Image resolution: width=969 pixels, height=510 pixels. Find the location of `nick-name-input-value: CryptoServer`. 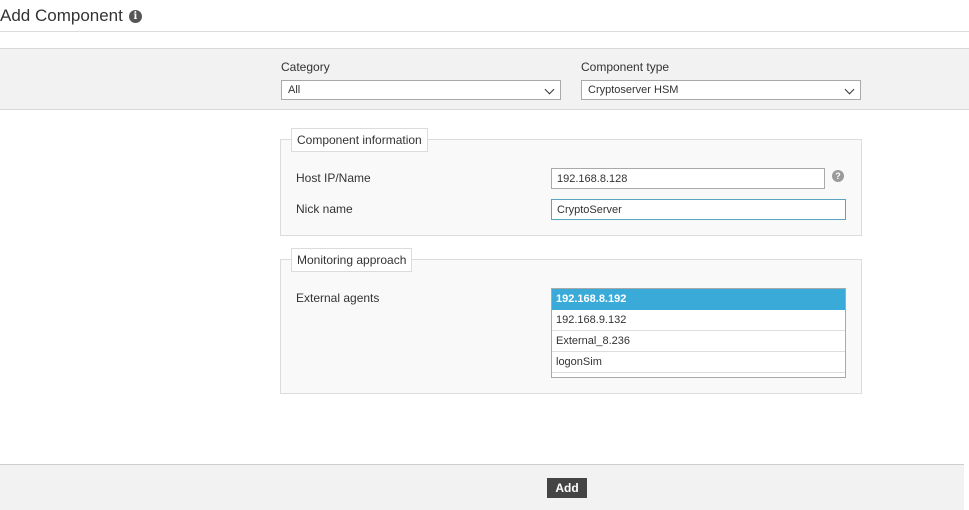

nick-name-input-value: CryptoServer is located at coordinates (589, 209).